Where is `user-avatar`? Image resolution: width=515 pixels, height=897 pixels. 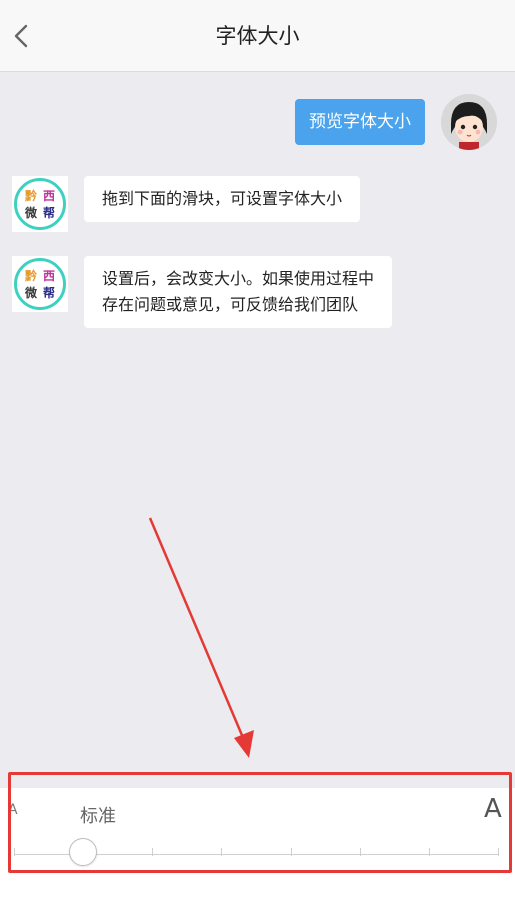
user-avatar is located at coordinates (469, 122).